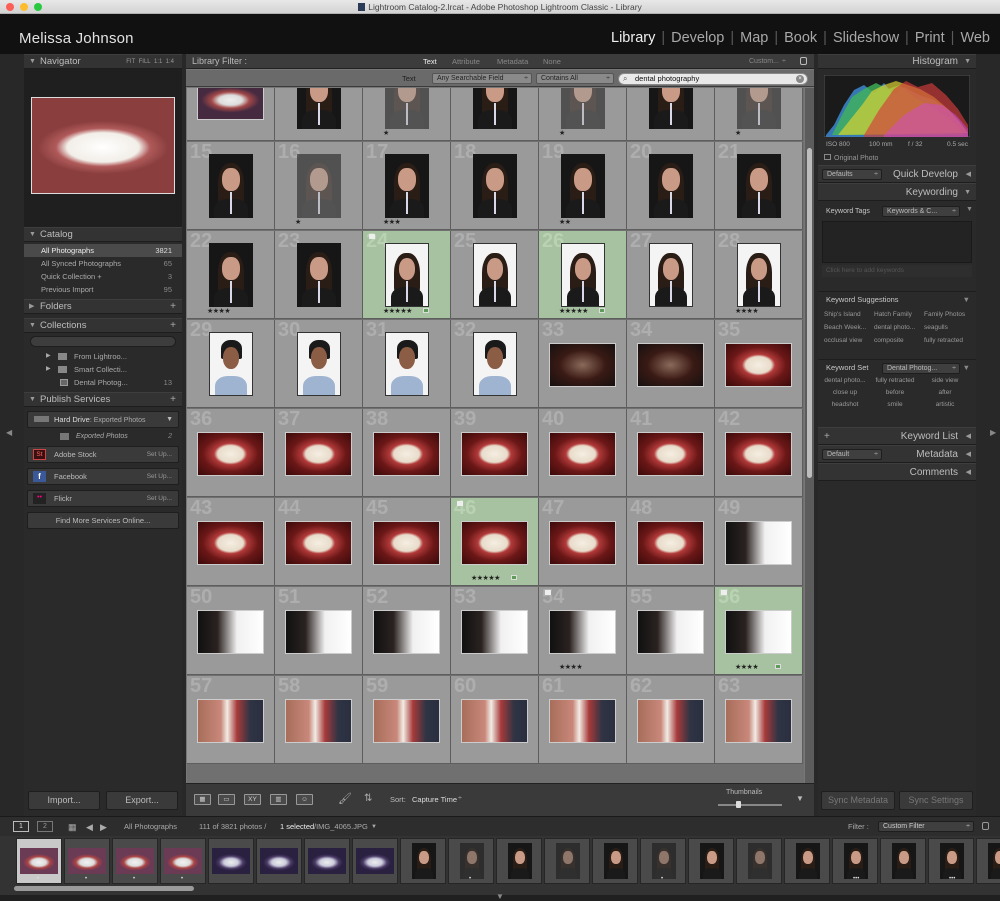  Describe the element at coordinates (803, 61) in the screenshot. I see `lock-icon` at that location.